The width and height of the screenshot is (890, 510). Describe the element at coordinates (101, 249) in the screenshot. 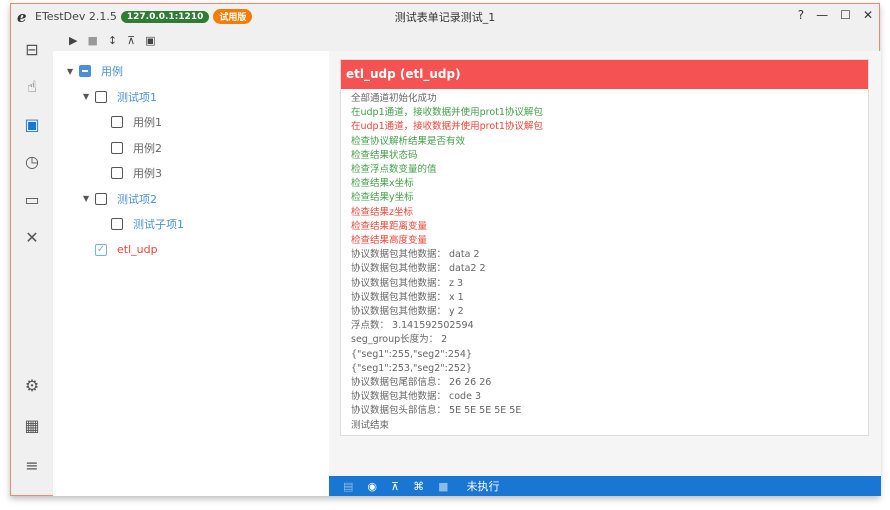

I see `tree-checkbox: ✓` at that location.